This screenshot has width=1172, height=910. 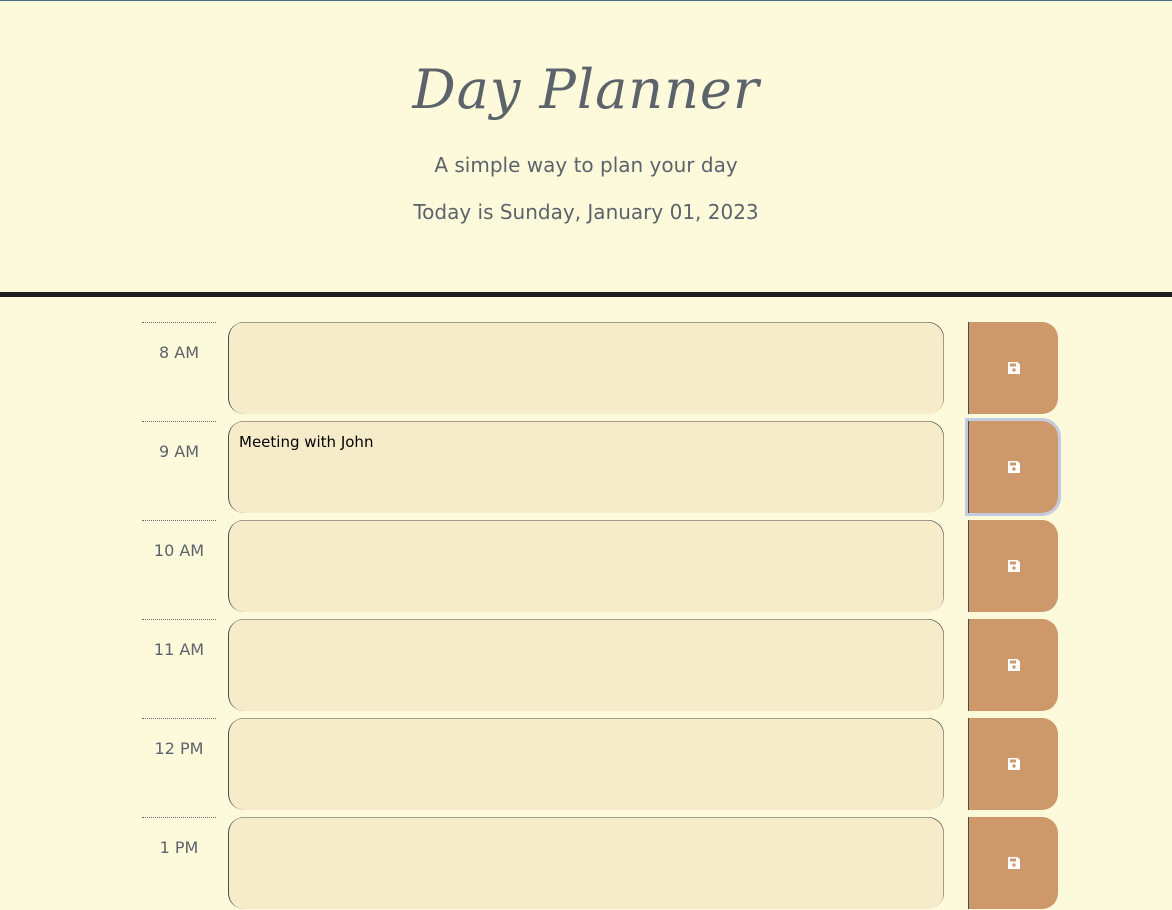 What do you see at coordinates (179, 467) in the screenshot?
I see `hour-label: 9 AM` at bounding box center [179, 467].